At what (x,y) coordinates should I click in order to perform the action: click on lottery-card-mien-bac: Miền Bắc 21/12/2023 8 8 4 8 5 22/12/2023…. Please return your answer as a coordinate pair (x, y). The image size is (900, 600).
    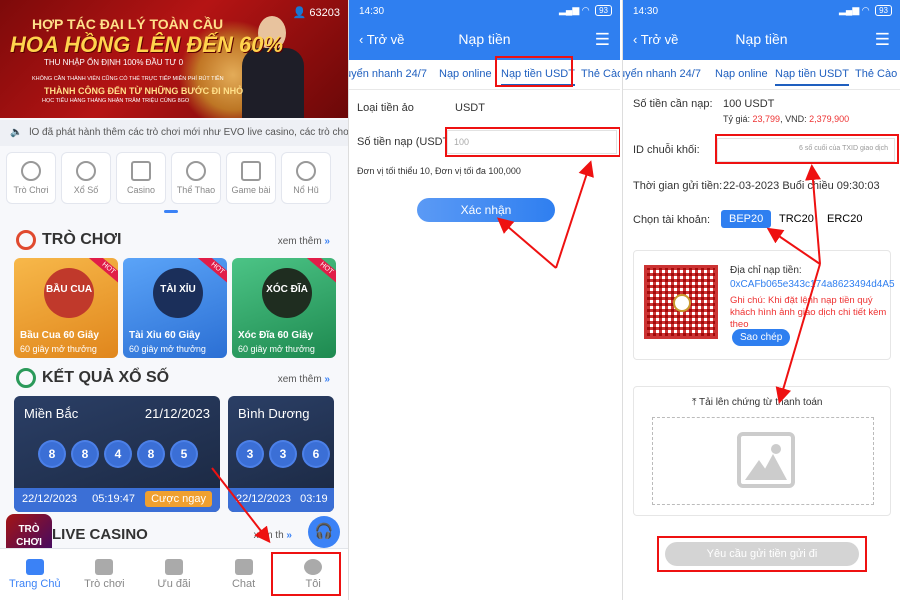
    Looking at the image, I should click on (117, 454).